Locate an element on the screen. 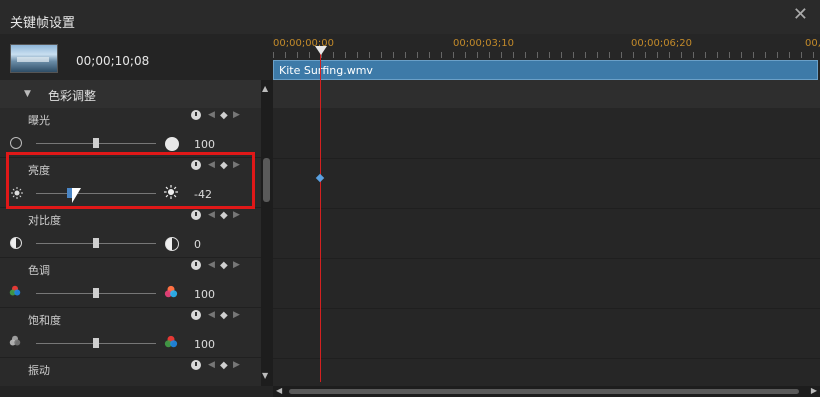 The image size is (820, 397). scroll-up-icon: ▲ is located at coordinates (265, 88).